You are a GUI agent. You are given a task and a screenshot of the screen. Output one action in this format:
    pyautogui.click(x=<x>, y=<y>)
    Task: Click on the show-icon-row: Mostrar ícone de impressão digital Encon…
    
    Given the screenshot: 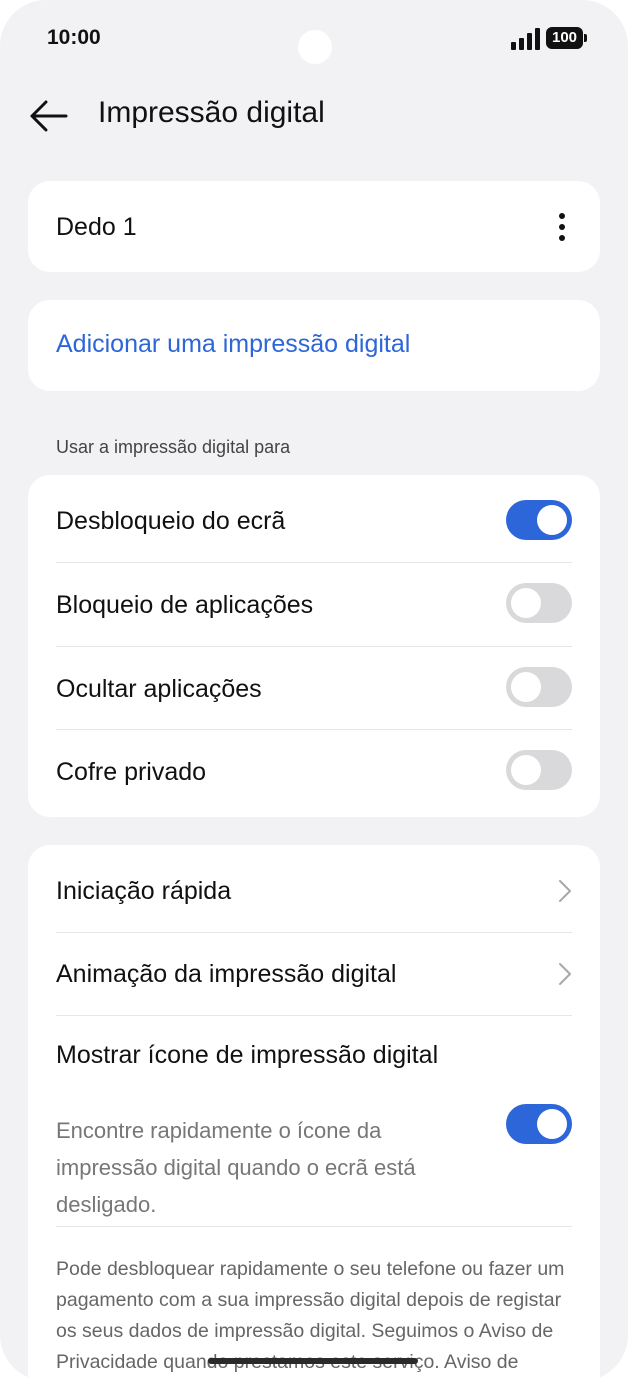 What is the action you would take?
    pyautogui.click(x=314, y=1121)
    